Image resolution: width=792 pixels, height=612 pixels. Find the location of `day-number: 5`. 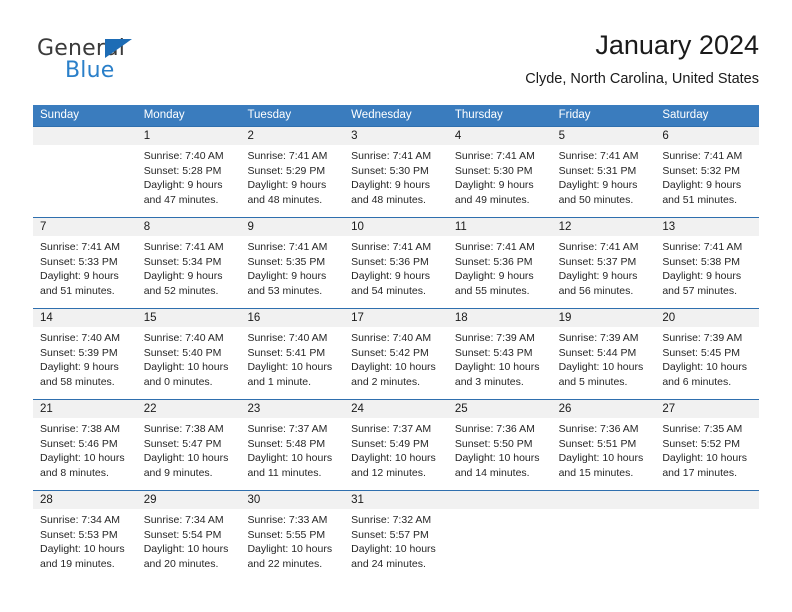

day-number: 5 is located at coordinates (604, 136).